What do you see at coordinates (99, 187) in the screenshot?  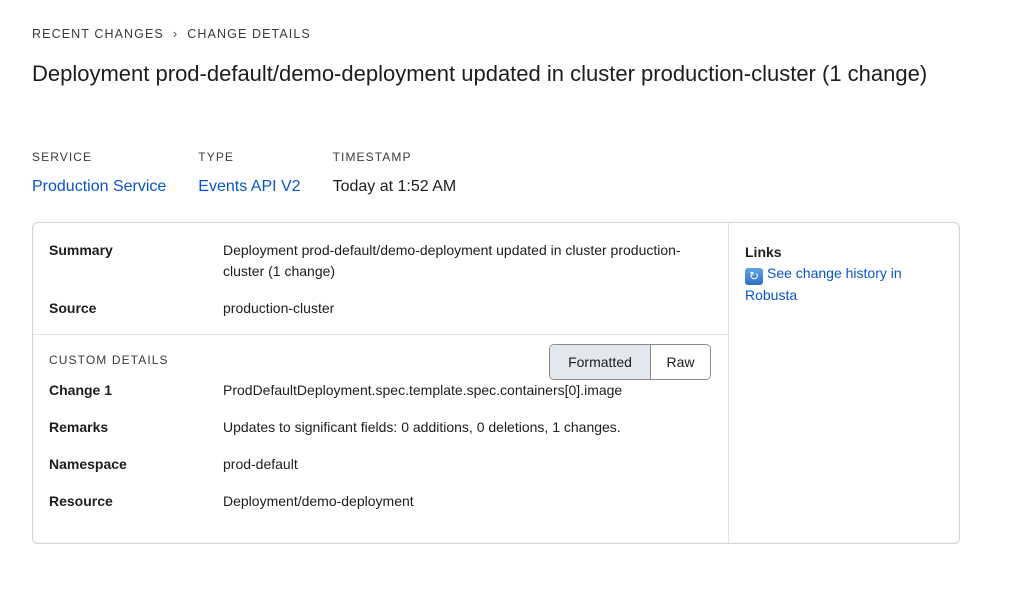 I see `service-link: Production Service` at bounding box center [99, 187].